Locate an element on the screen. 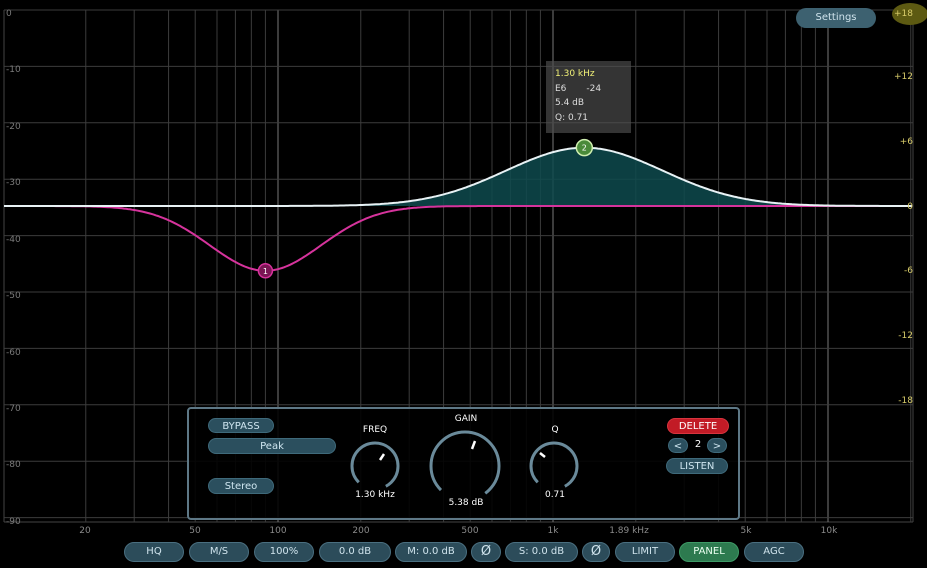 The width and height of the screenshot is (927, 568). band-1-number: 1 is located at coordinates (265, 271).